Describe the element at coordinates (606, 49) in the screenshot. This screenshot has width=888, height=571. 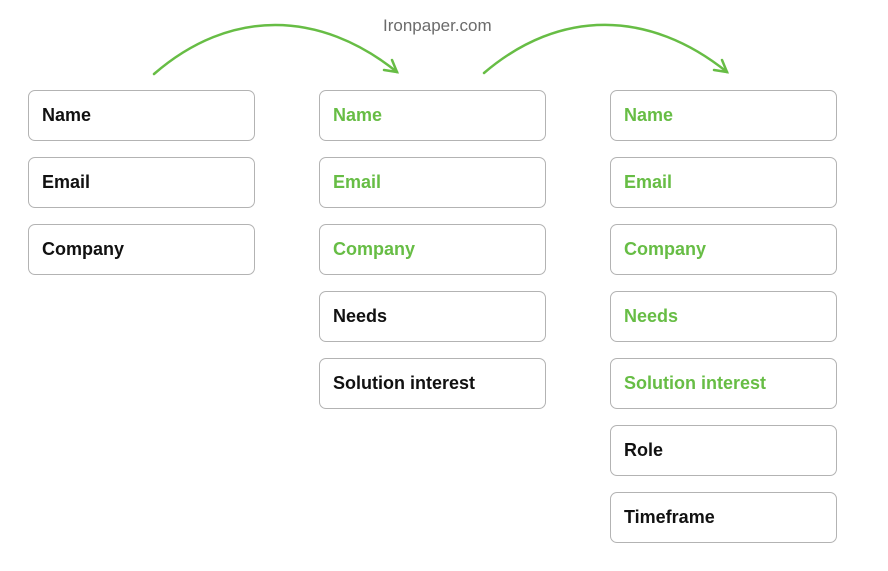
I see `arrow-form2-to-form3` at that location.